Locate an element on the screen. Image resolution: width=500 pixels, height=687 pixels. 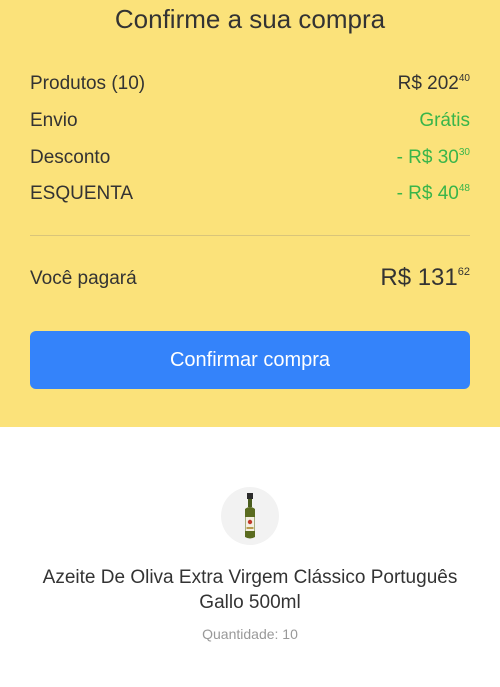
row-value: - R$ 4048 is located at coordinates (433, 193).